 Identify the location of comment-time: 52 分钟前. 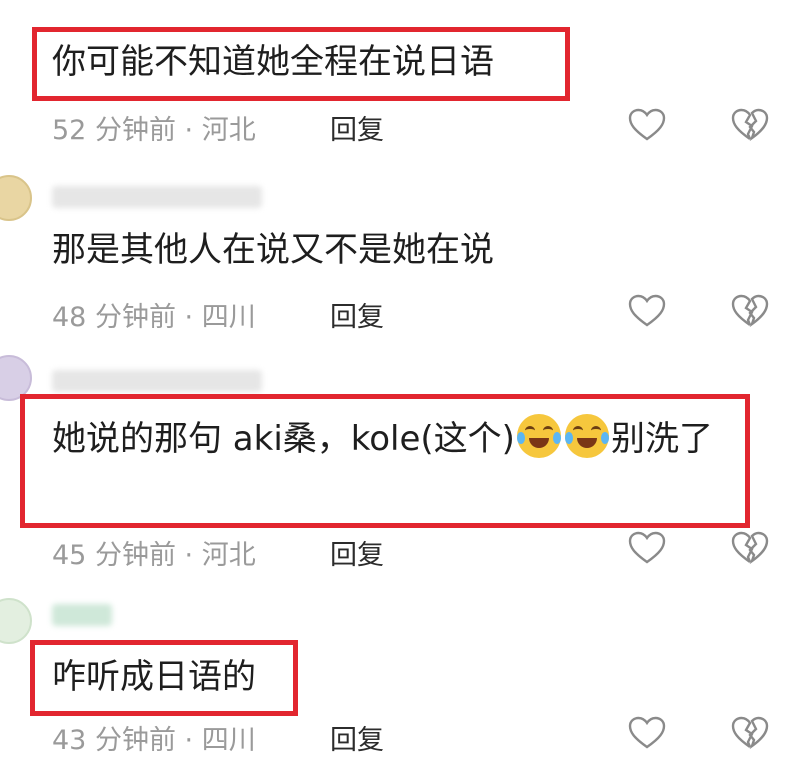
(114, 130).